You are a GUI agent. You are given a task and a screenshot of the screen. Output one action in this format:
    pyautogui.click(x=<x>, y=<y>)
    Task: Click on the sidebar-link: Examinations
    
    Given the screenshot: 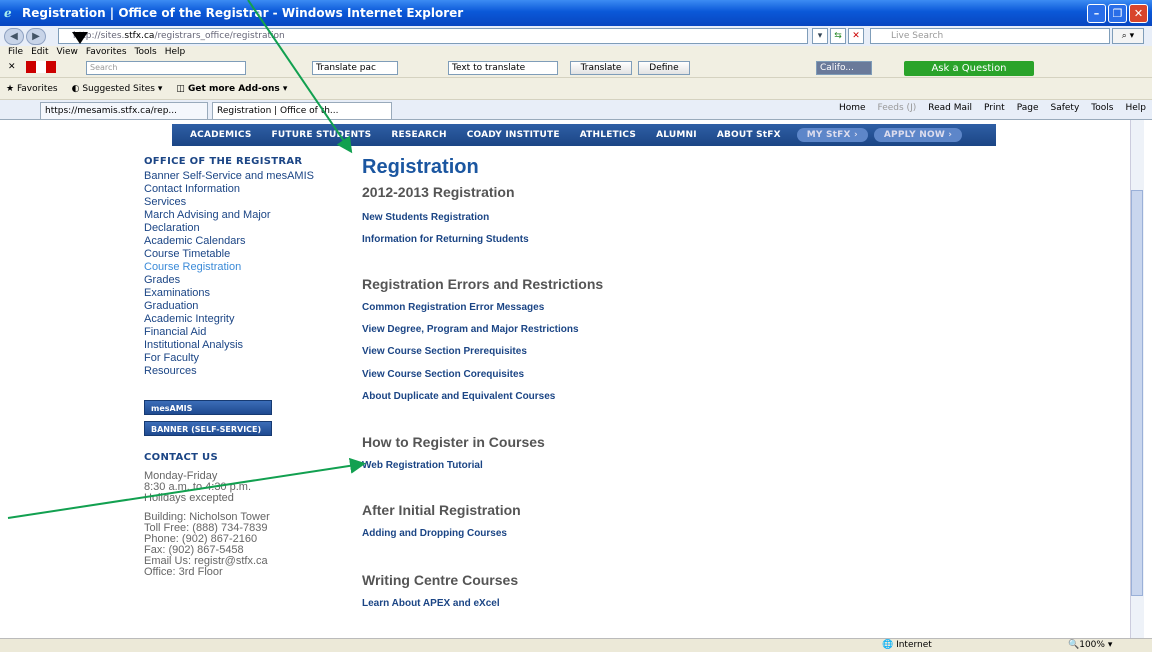 What is the action you would take?
    pyautogui.click(x=254, y=293)
    